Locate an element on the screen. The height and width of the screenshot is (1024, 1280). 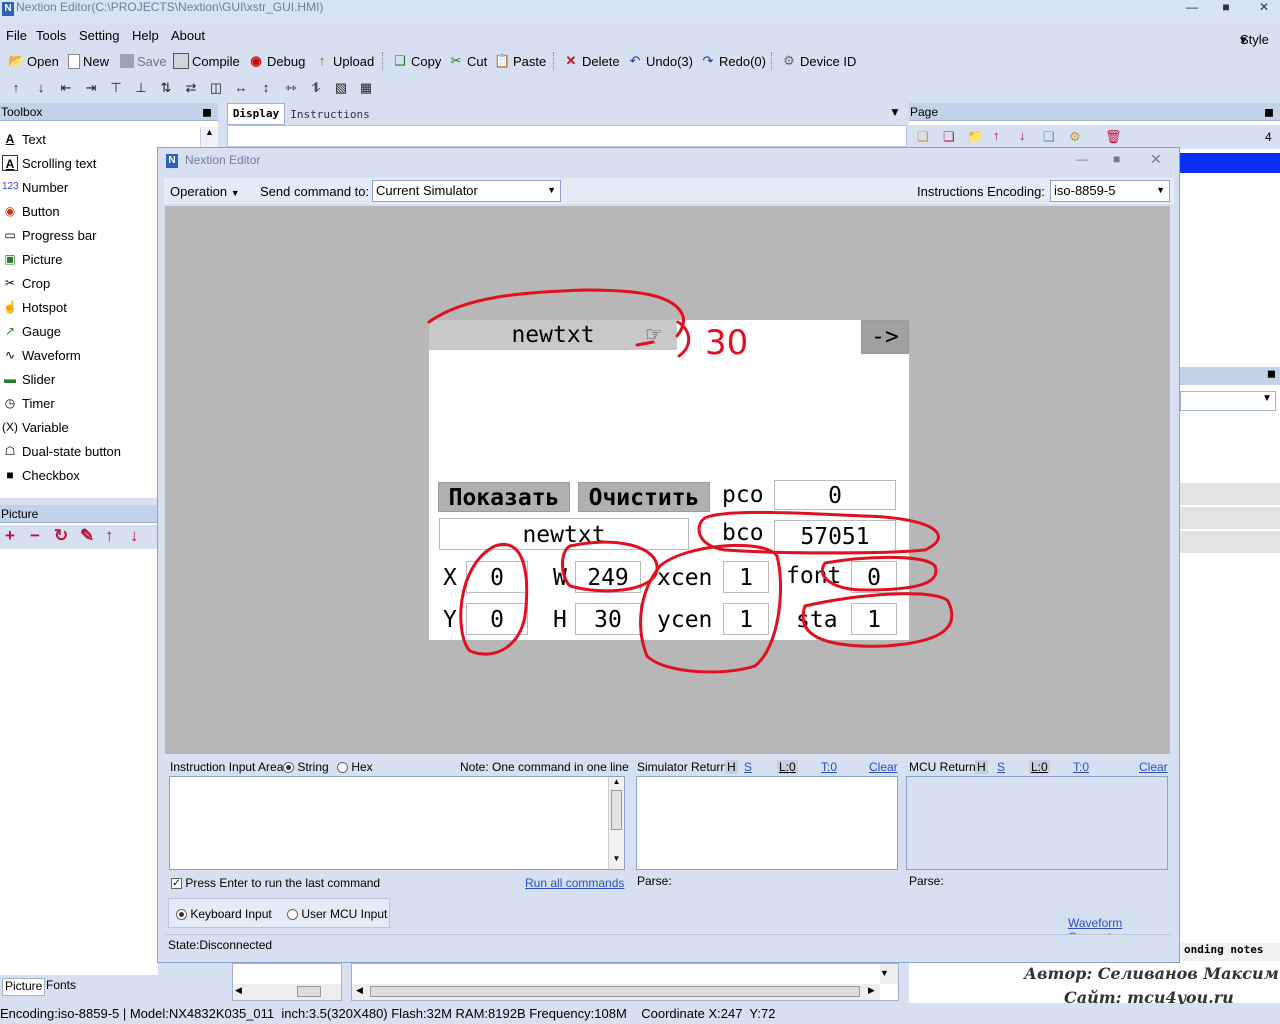
mcu-clear-link: Clear is located at coordinates (1153, 767).